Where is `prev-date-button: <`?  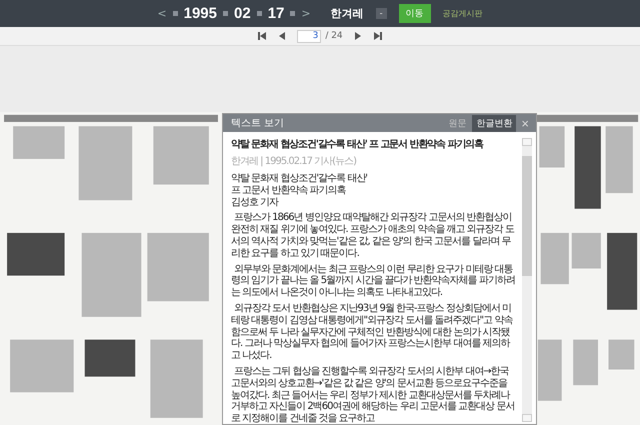
prev-date-button: < is located at coordinates (162, 13).